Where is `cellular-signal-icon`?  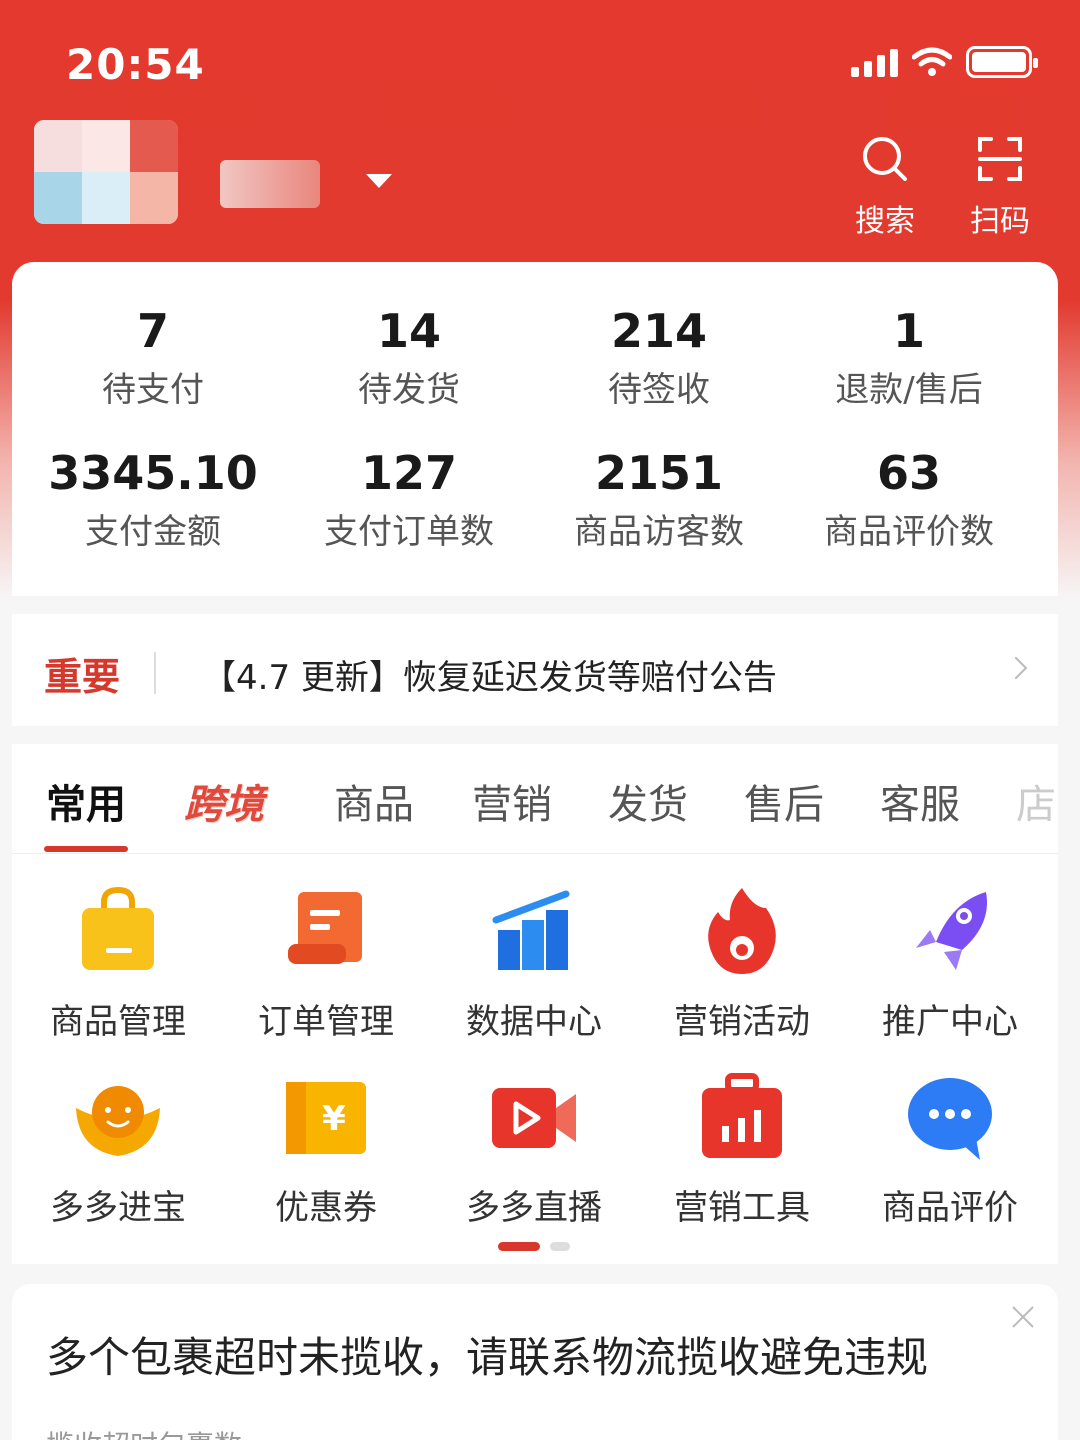 cellular-signal-icon is located at coordinates (874, 62).